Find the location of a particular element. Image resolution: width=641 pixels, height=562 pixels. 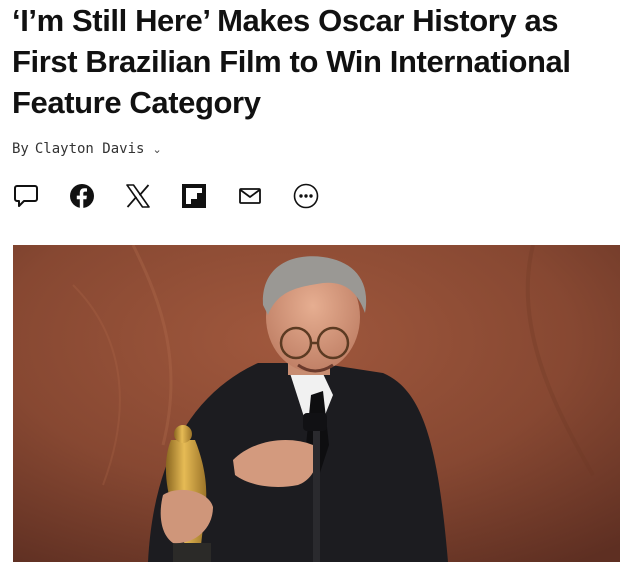

facebook-share-button is located at coordinates (82, 196).